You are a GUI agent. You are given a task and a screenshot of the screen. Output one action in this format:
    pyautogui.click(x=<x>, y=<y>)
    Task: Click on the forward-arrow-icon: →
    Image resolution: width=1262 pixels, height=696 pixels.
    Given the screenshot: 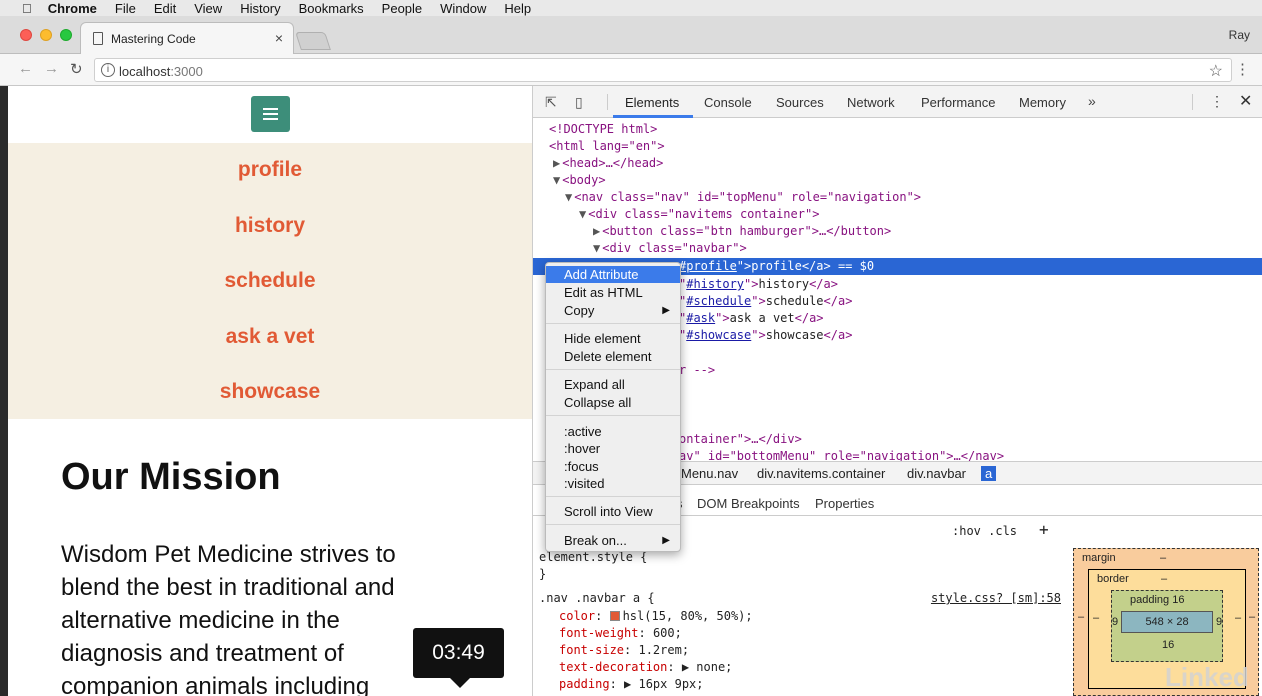 What is the action you would take?
    pyautogui.click(x=51, y=68)
    